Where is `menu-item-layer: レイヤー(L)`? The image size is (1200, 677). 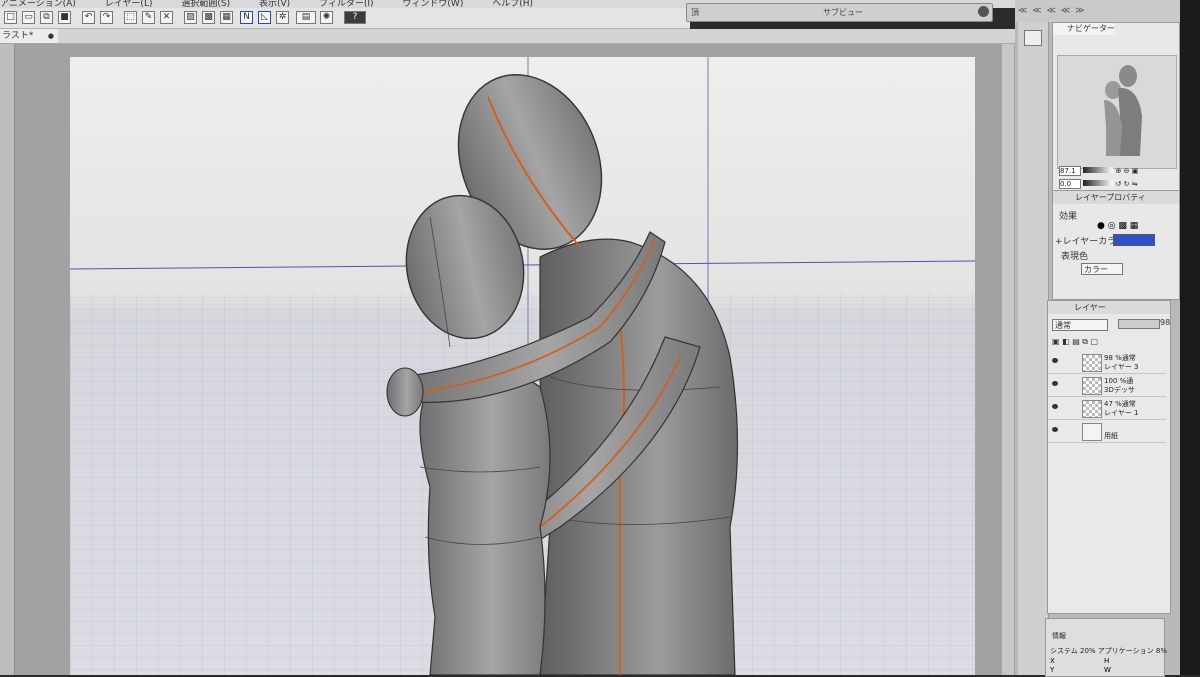
menu-item-layer: レイヤー(L) is located at coordinates (129, 4).